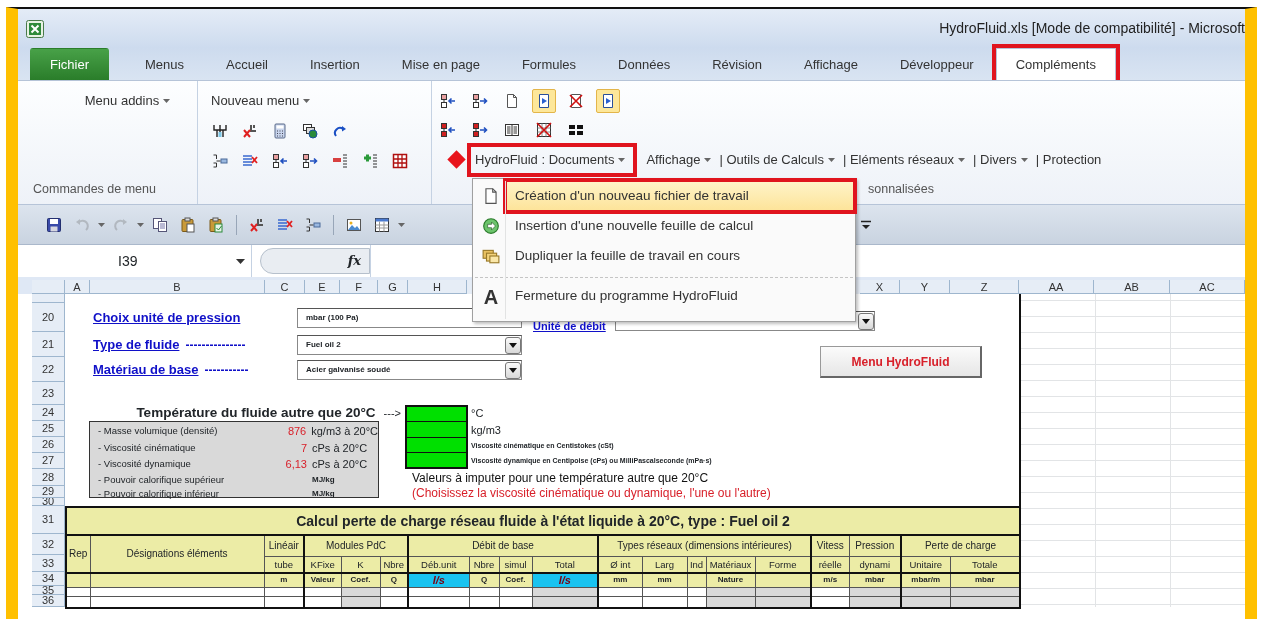 This screenshot has width=1265, height=619. I want to click on unit-label: °C, so click(477, 413).